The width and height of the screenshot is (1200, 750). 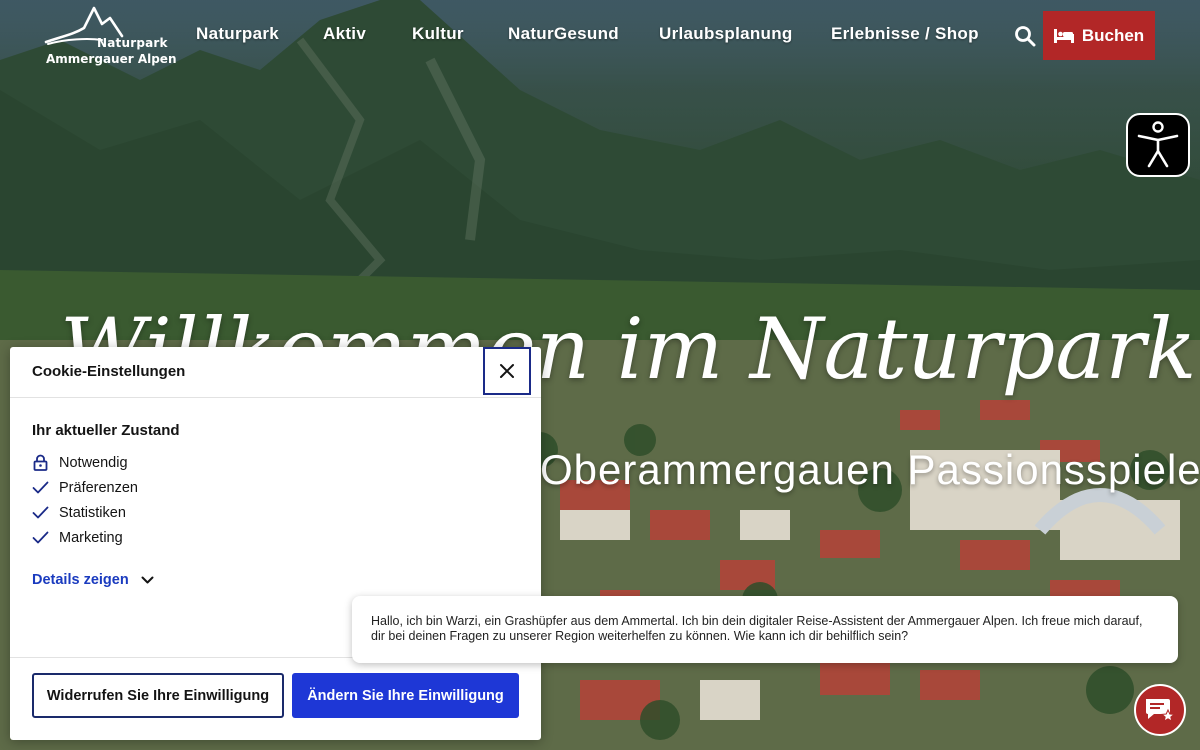 I want to click on nav-item-aktiv: Aktiv, so click(x=344, y=34).